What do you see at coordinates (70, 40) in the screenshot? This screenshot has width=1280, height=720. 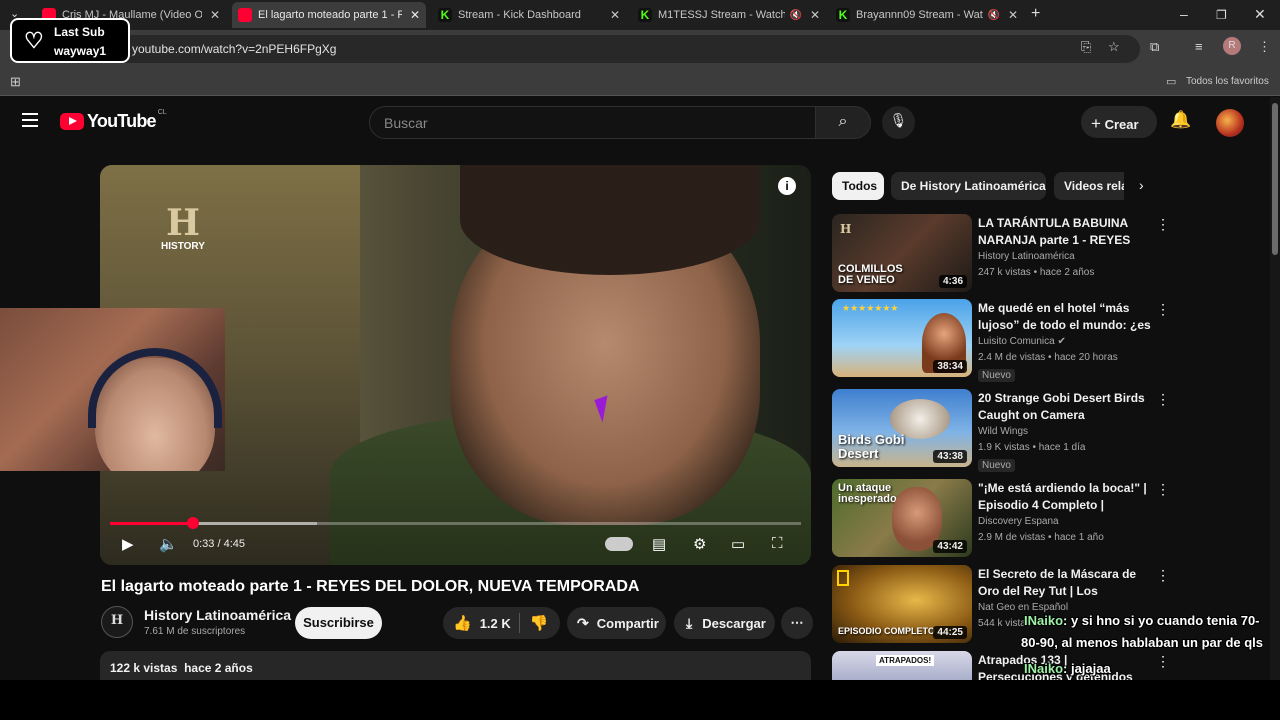 I see `last-sub-overlay: ♡ Last Sub wayway1` at bounding box center [70, 40].